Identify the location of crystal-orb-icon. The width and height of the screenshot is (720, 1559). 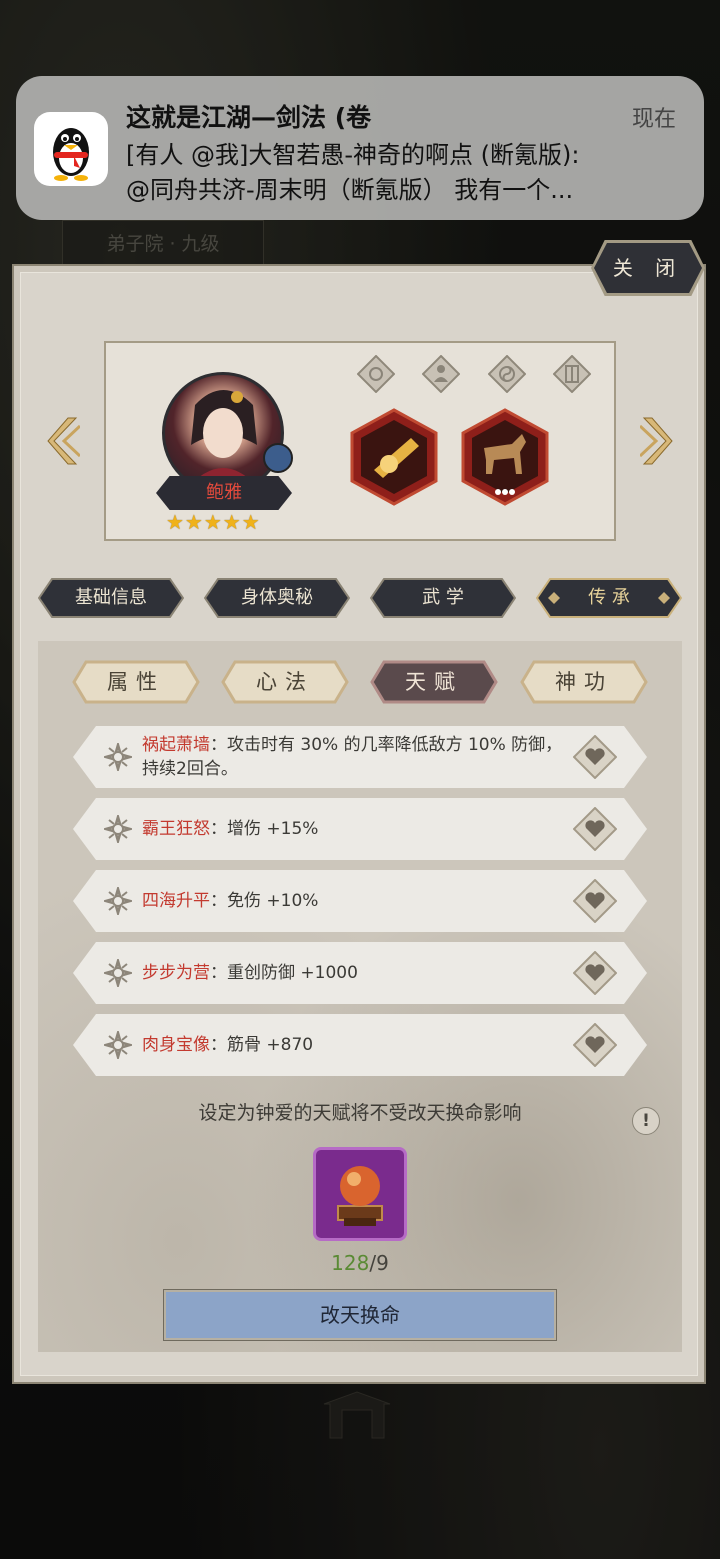
(360, 1196).